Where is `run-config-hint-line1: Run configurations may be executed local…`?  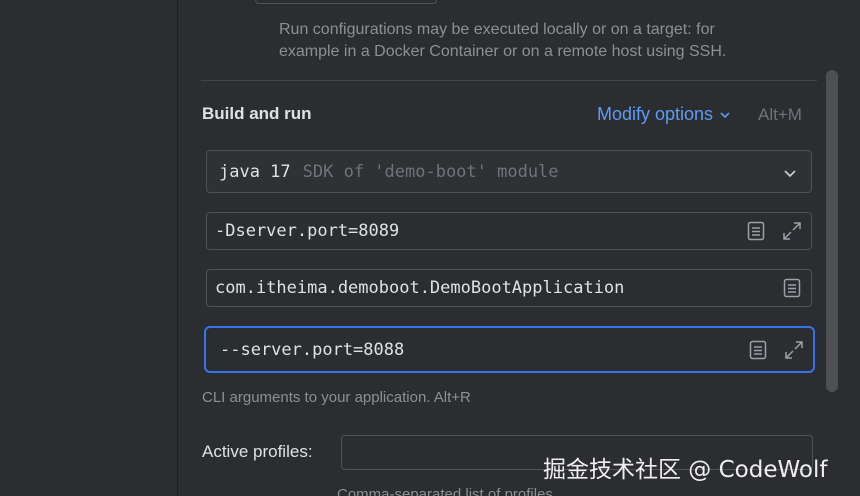
run-config-hint-line1: Run configurations may be executed local… is located at coordinates (497, 29).